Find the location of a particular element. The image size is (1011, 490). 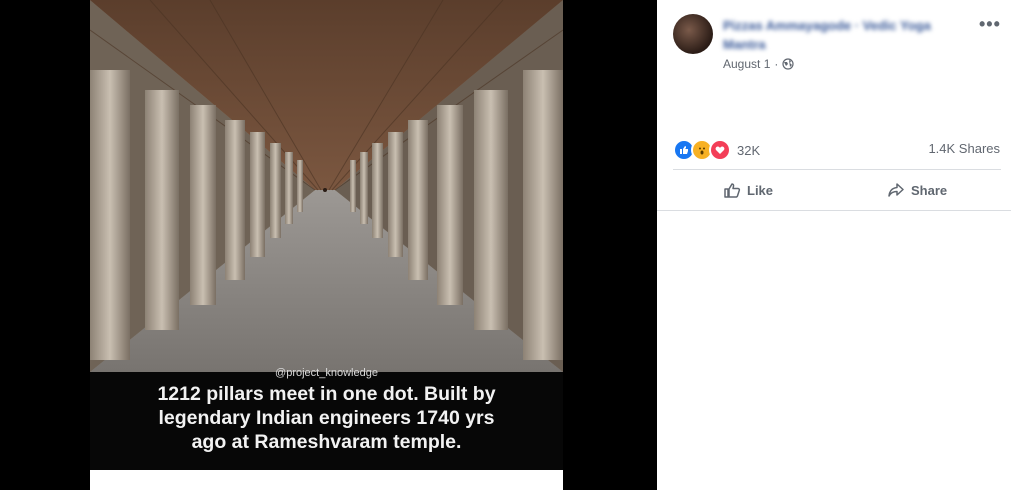

caption-line: 1212 pillars meet in one dot. Built by is located at coordinates (326, 394).